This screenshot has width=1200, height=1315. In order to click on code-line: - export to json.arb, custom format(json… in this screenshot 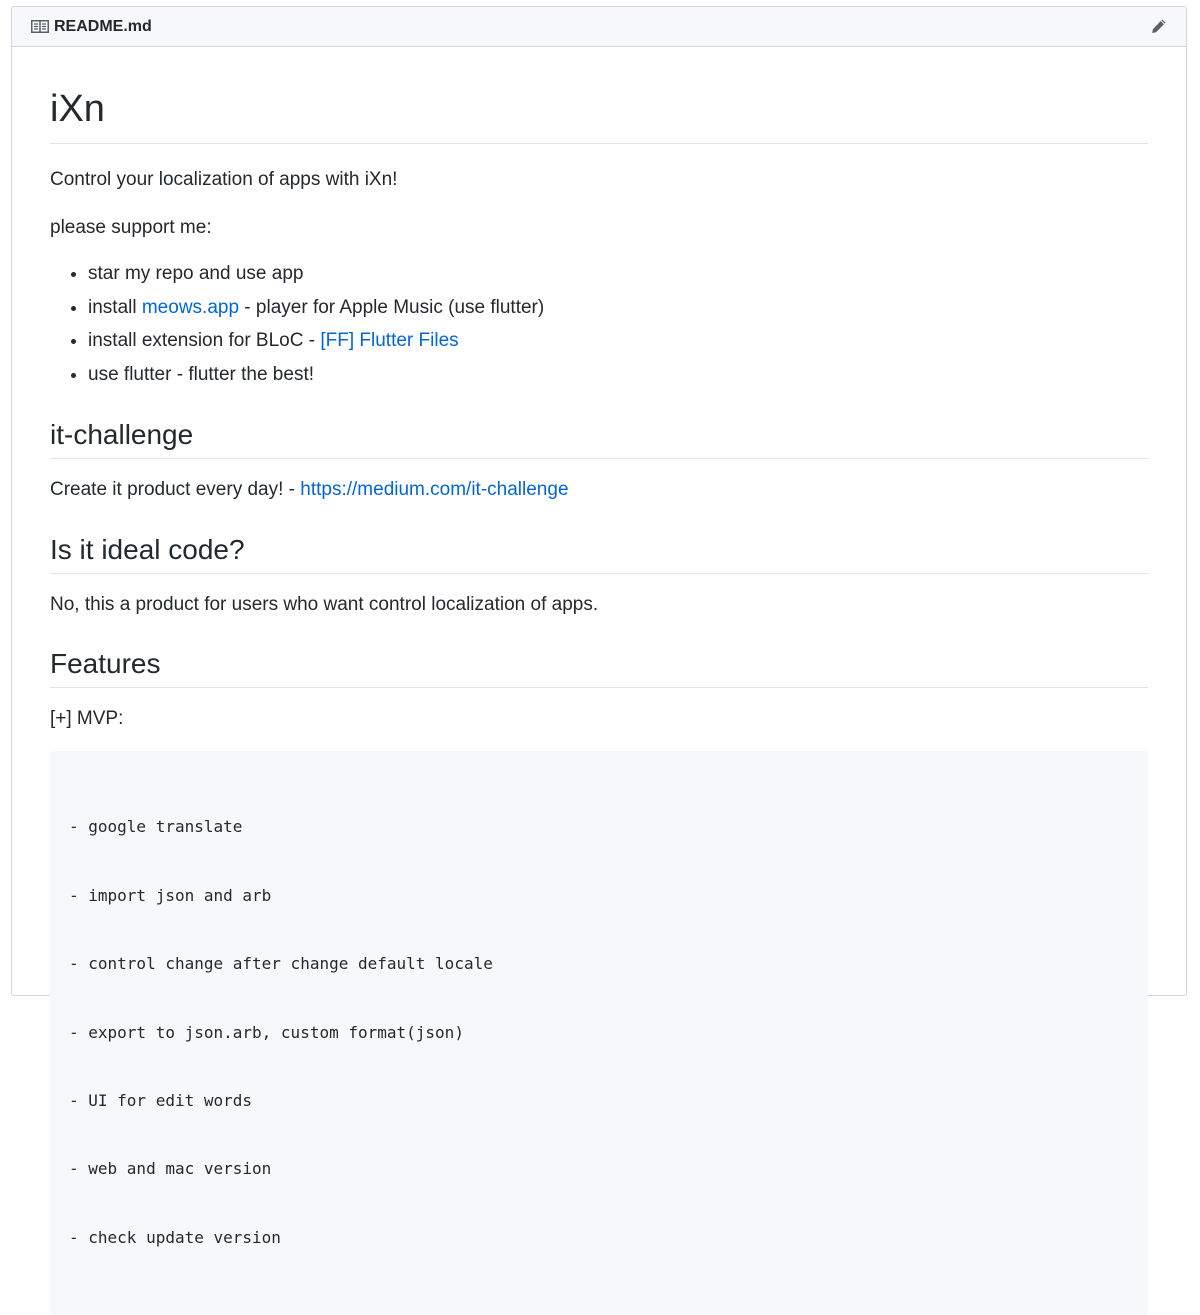, I will do `click(266, 1032)`.